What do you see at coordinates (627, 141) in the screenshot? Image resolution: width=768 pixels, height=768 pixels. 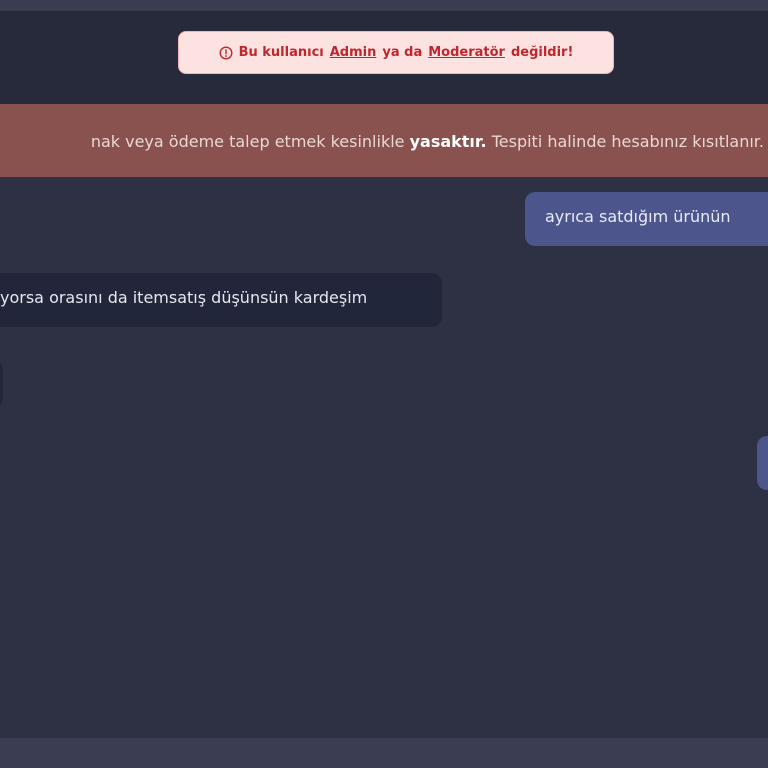 I see `warning-text-after: Tespiti halinde hesabınız kısıtlanır.` at bounding box center [627, 141].